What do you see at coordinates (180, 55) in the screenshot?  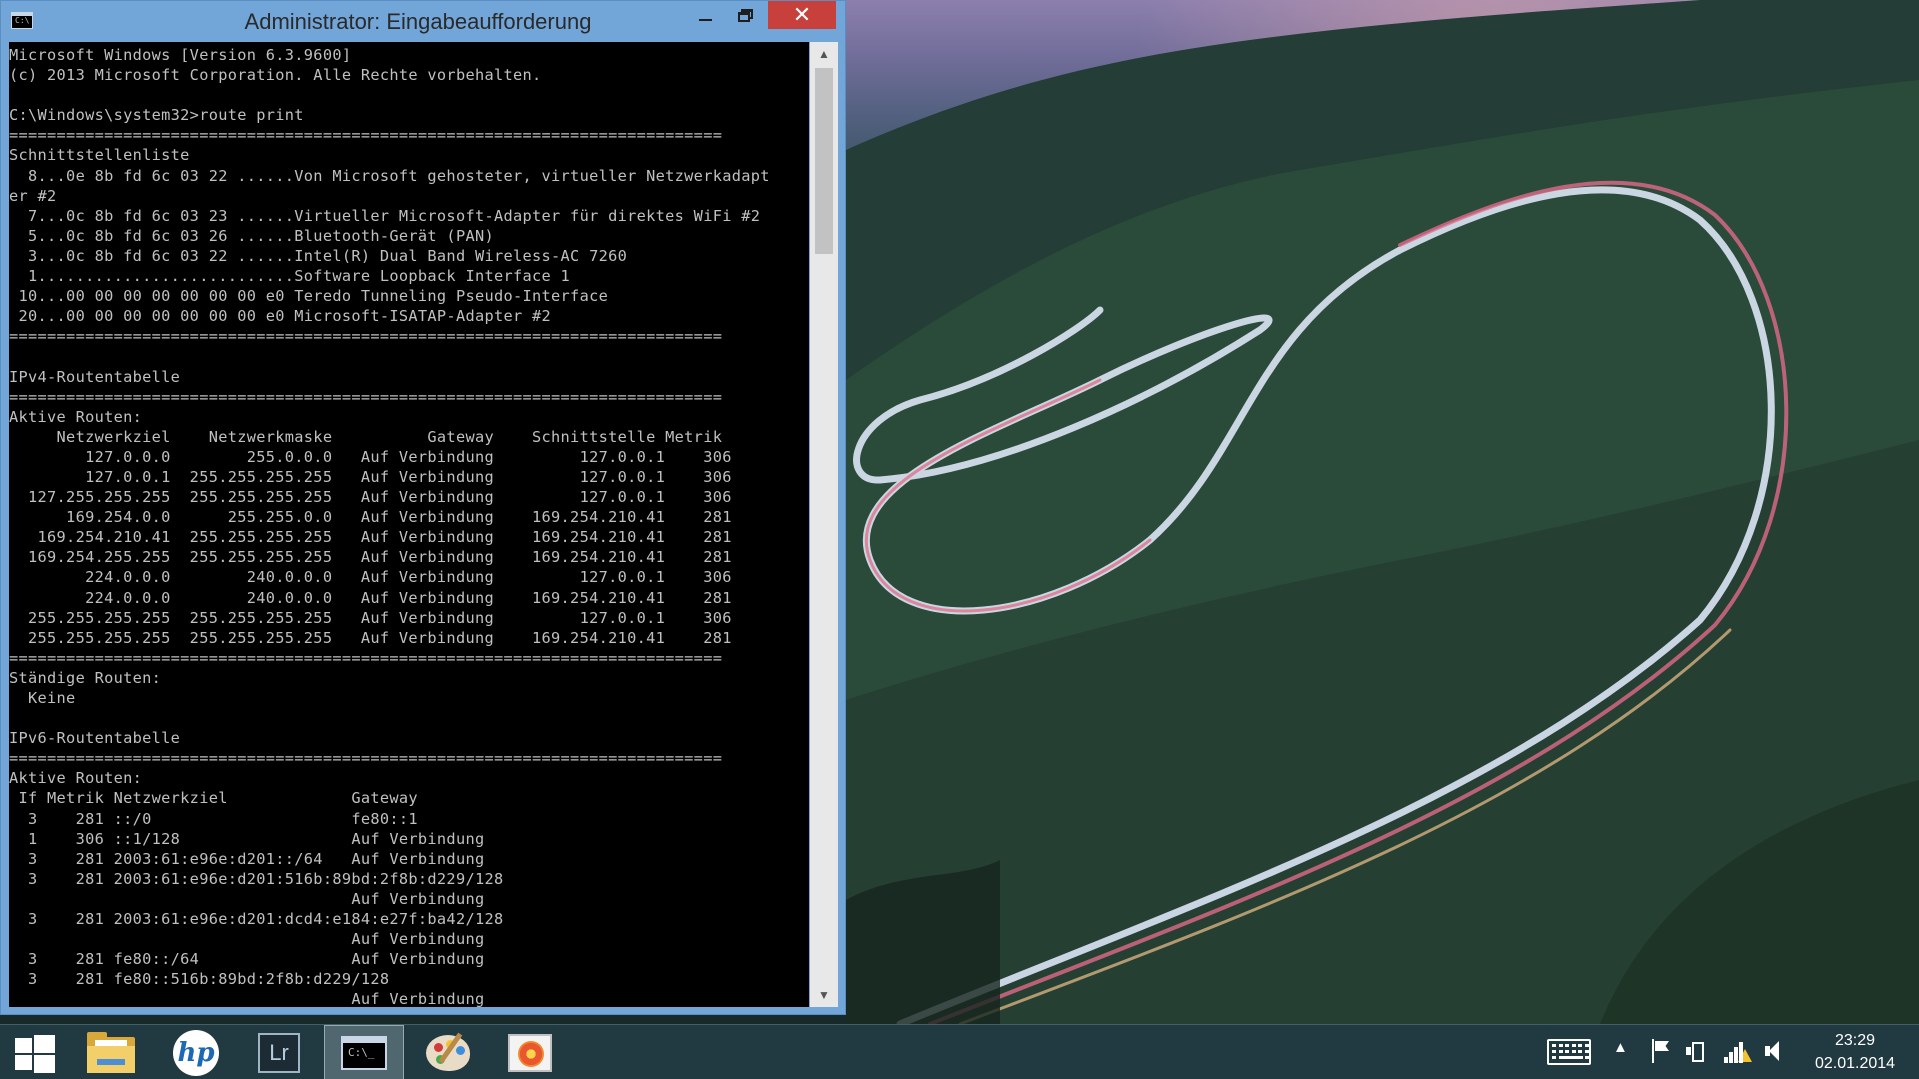 I see `console-line: Microsoft Windows [Version 6.3.9600]` at bounding box center [180, 55].